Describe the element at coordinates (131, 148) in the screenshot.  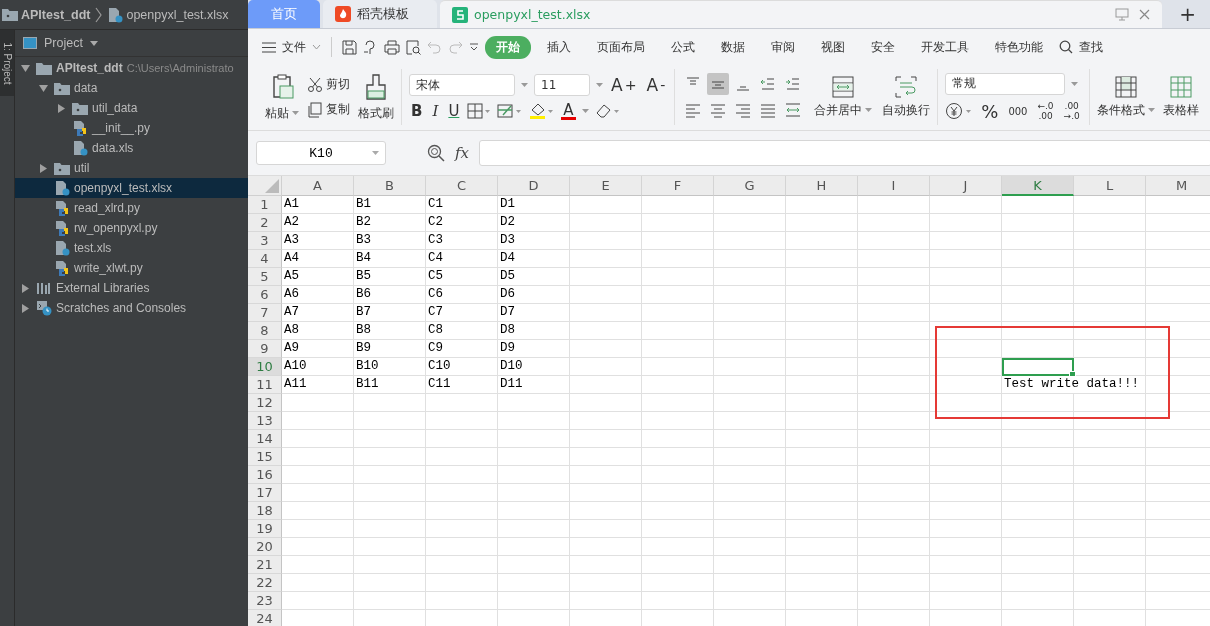
I see `tree-item: data.xls` at that location.